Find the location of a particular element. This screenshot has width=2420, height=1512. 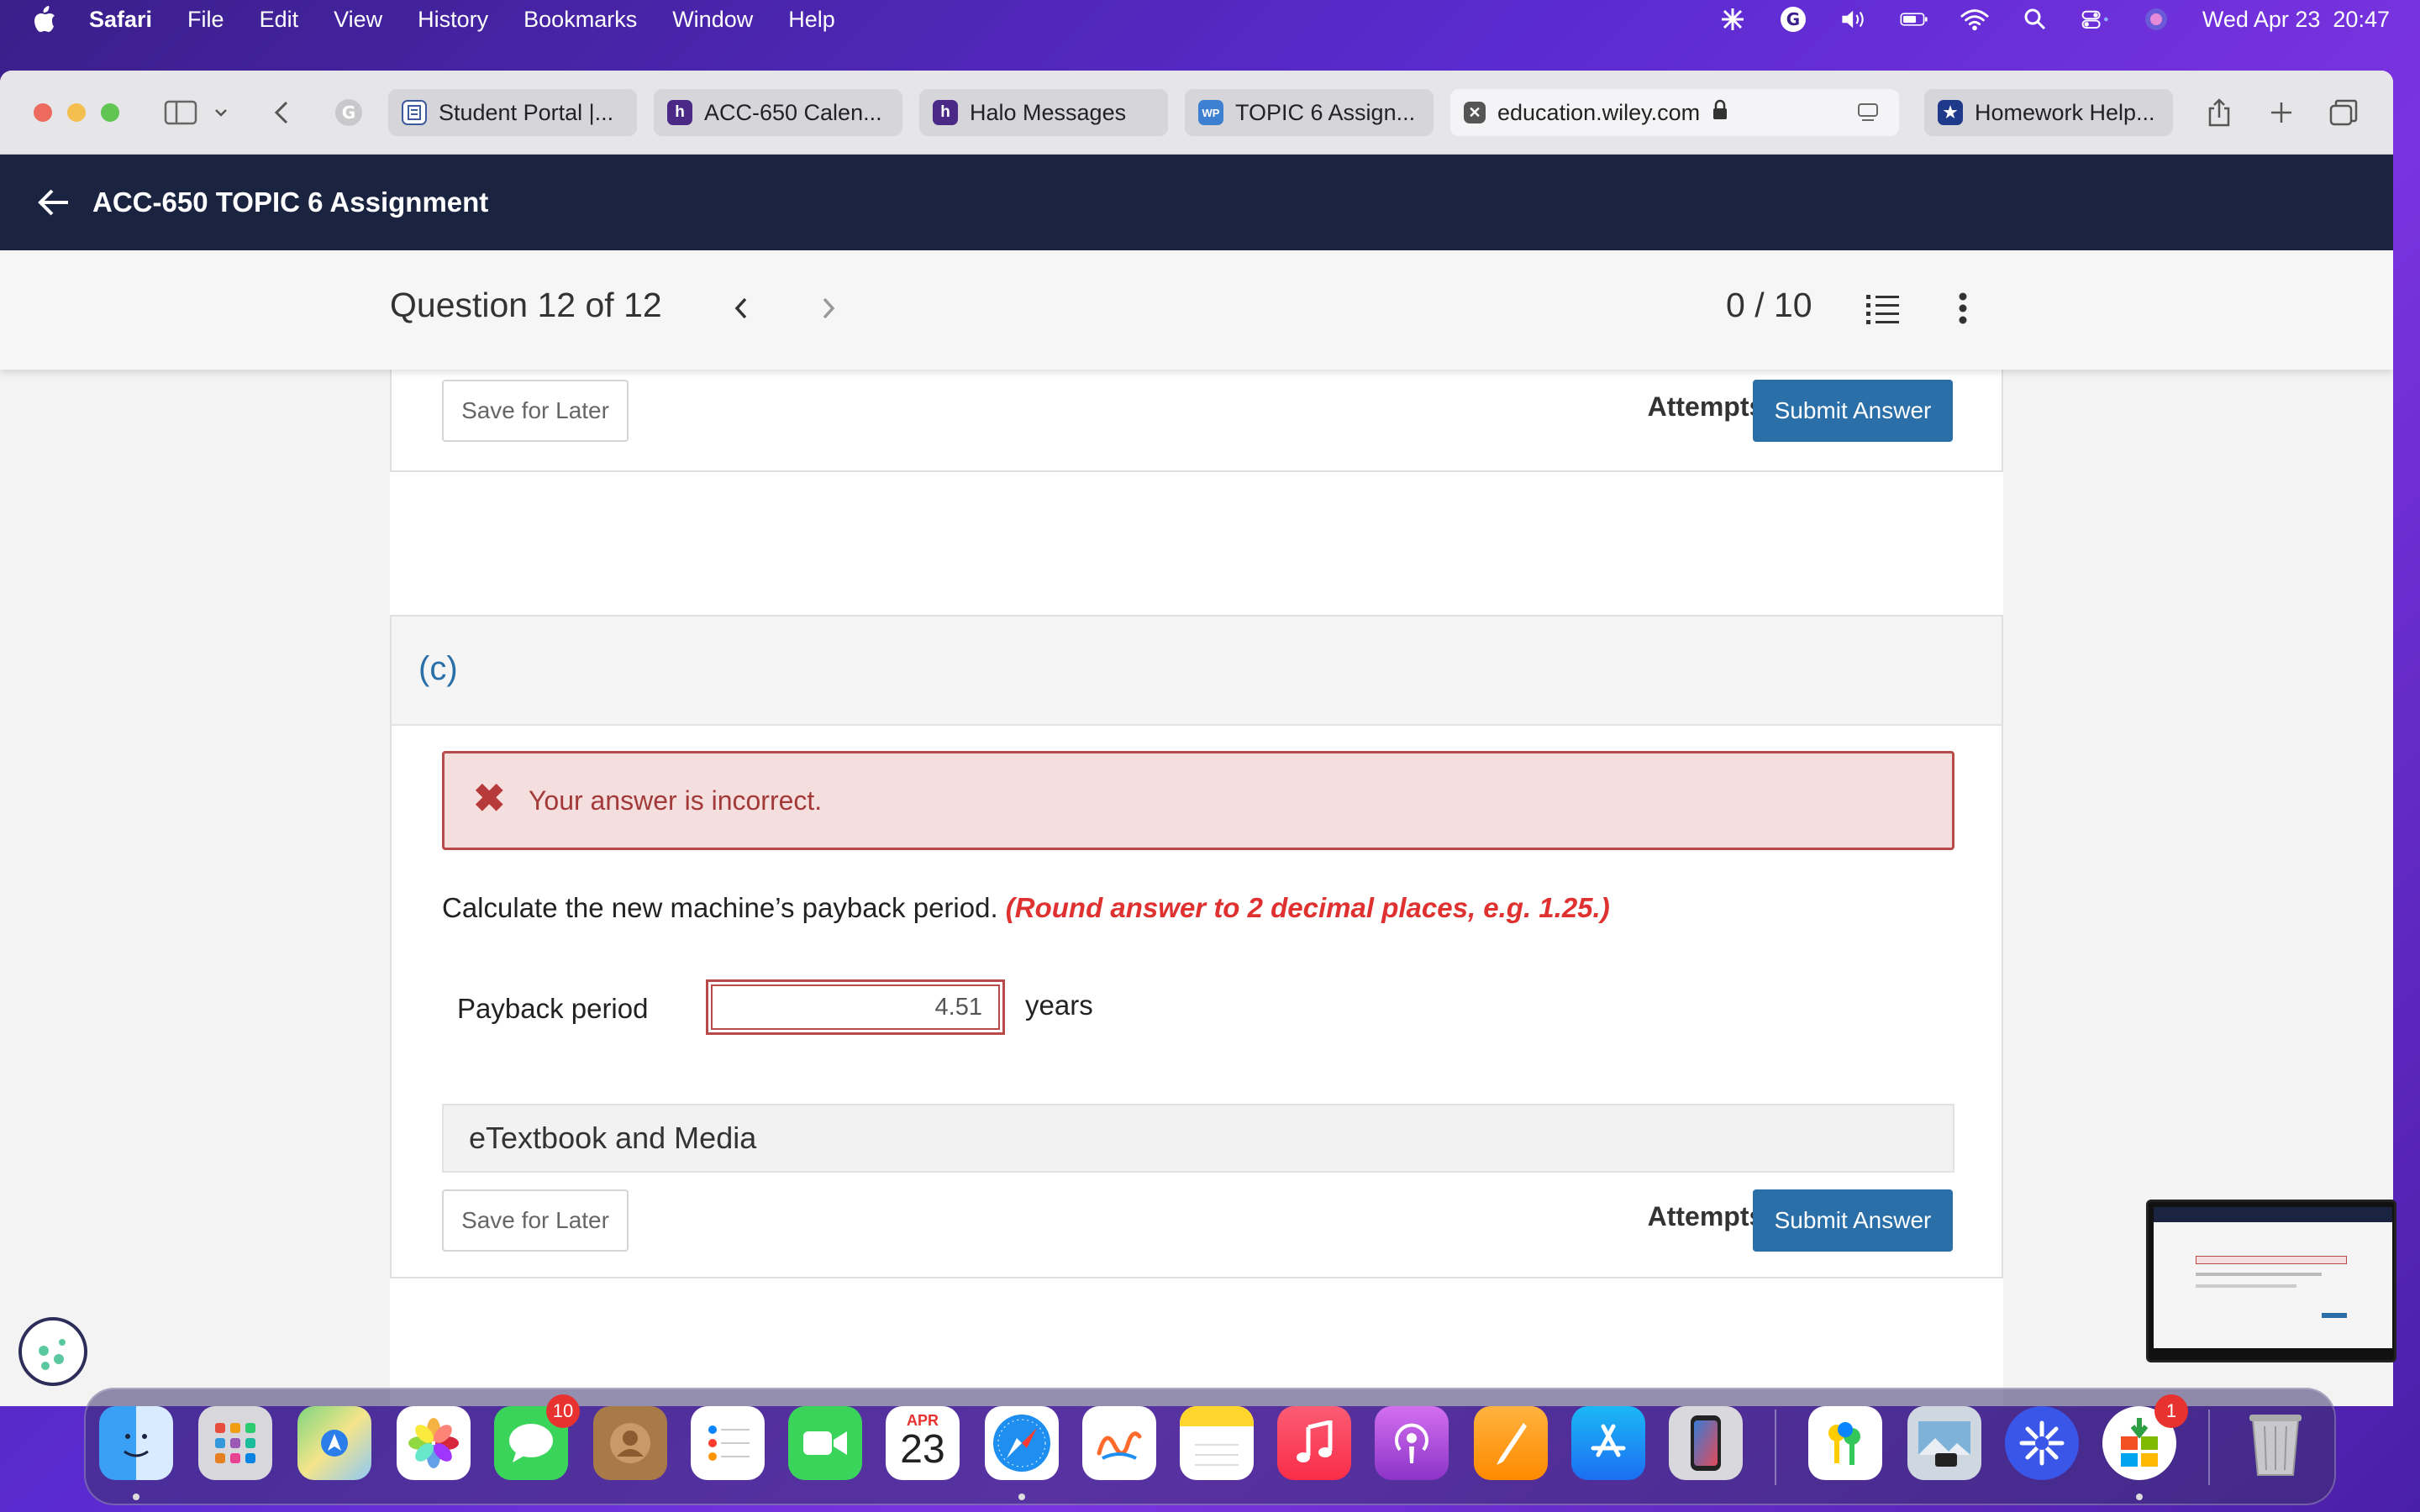

payback-unit: years is located at coordinates (1059, 1005).